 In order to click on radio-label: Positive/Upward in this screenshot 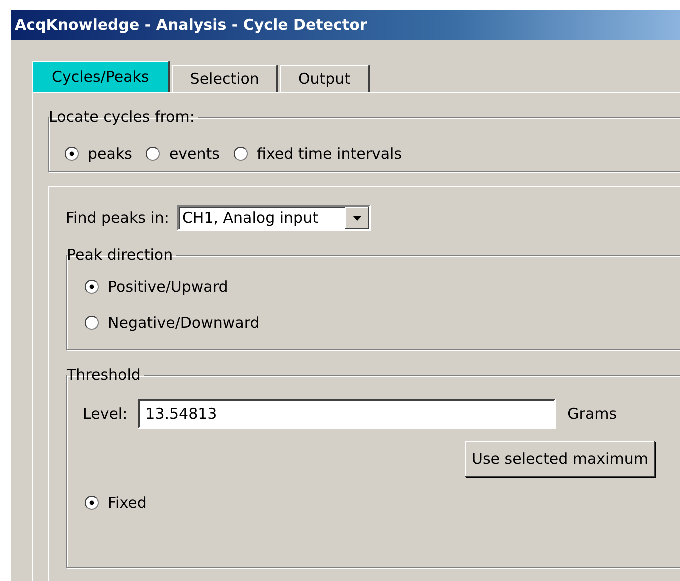, I will do `click(168, 287)`.